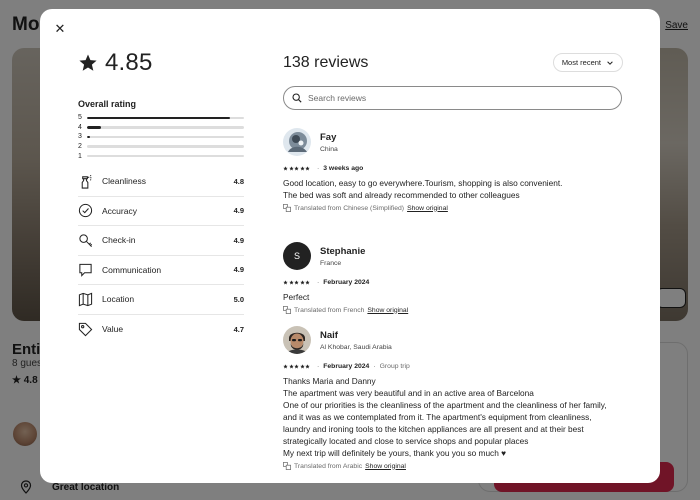  I want to click on category-check-in: Check-in 4.9, so click(161, 241).